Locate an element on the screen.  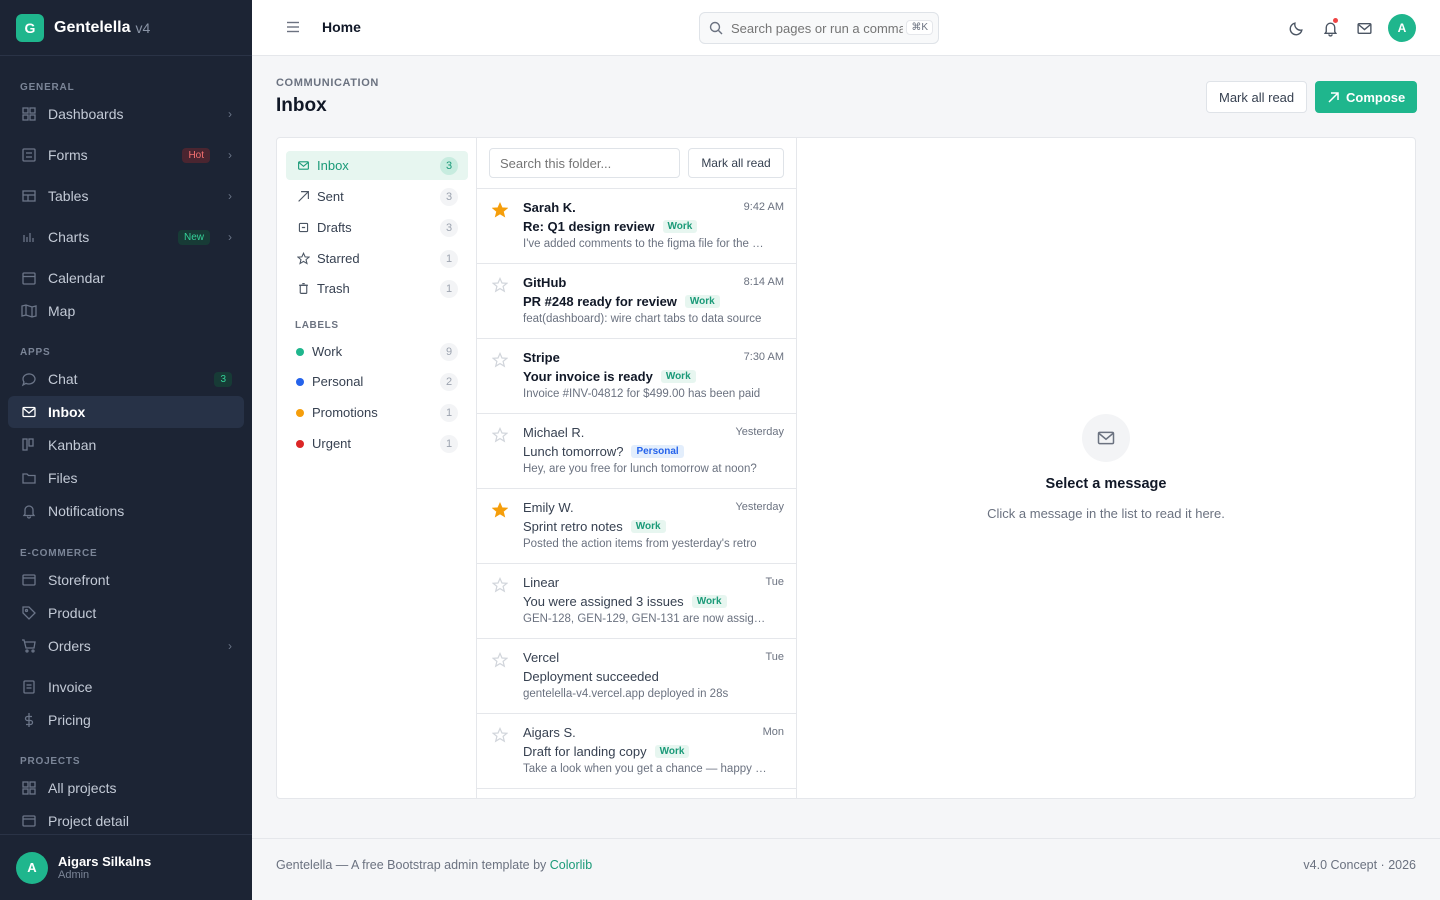
brand: G Gentelella v4 is located at coordinates (126, 28).